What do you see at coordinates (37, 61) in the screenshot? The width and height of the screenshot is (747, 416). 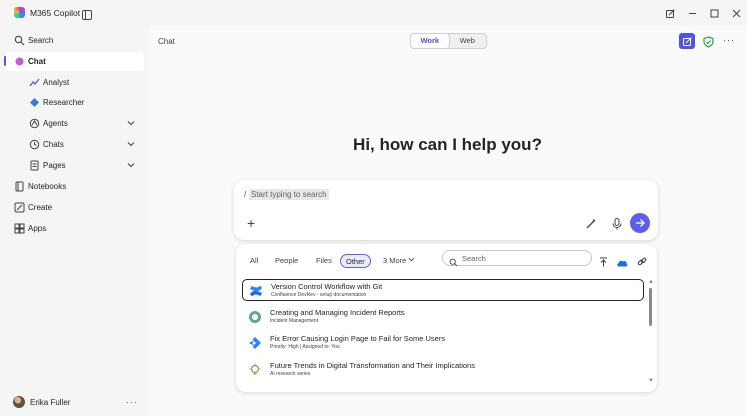 I see `sidebar-item-label: Chat` at bounding box center [37, 61].